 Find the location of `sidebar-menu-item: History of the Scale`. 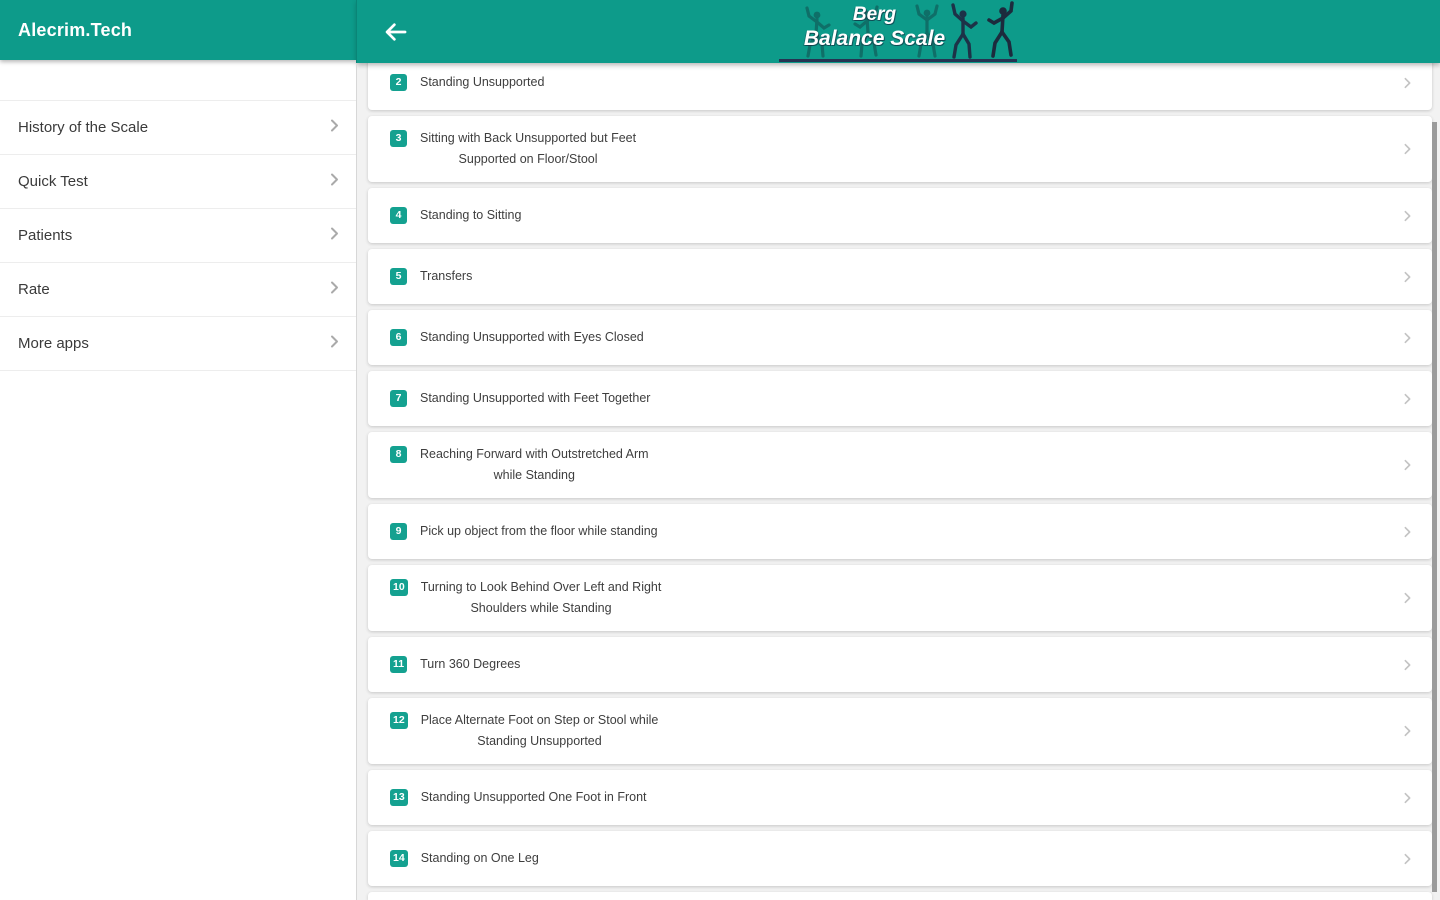

sidebar-menu-item: History of the Scale is located at coordinates (178, 127).